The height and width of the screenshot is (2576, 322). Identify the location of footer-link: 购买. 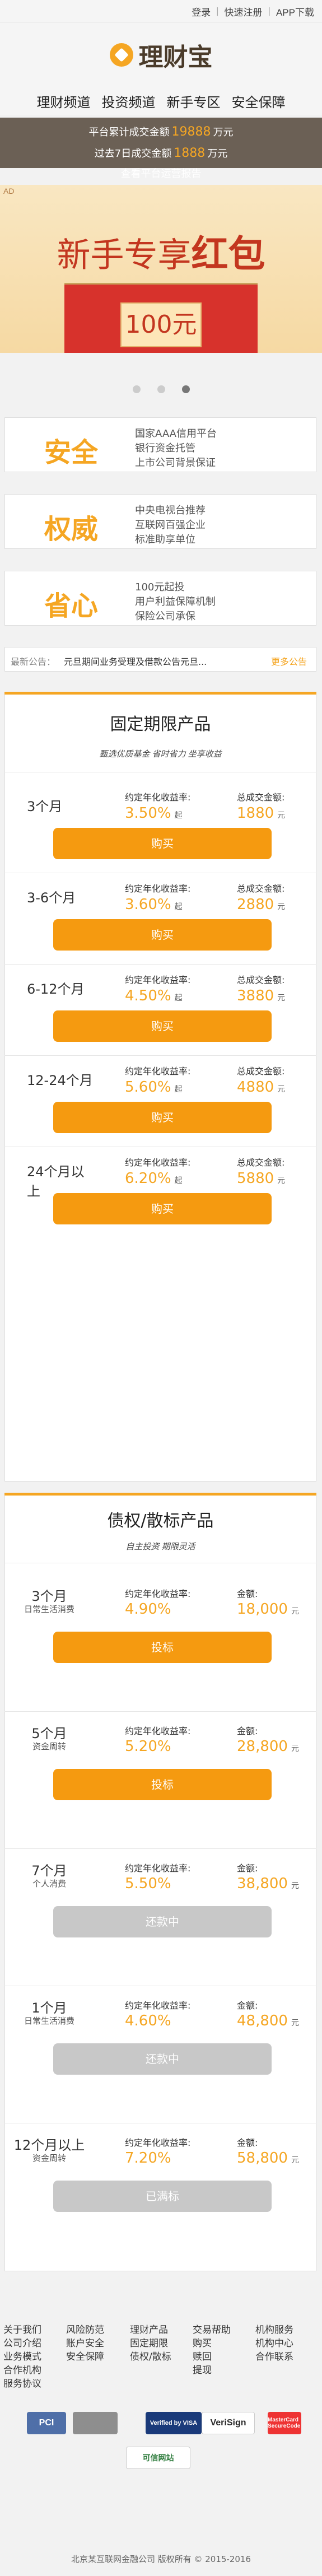
(212, 2343).